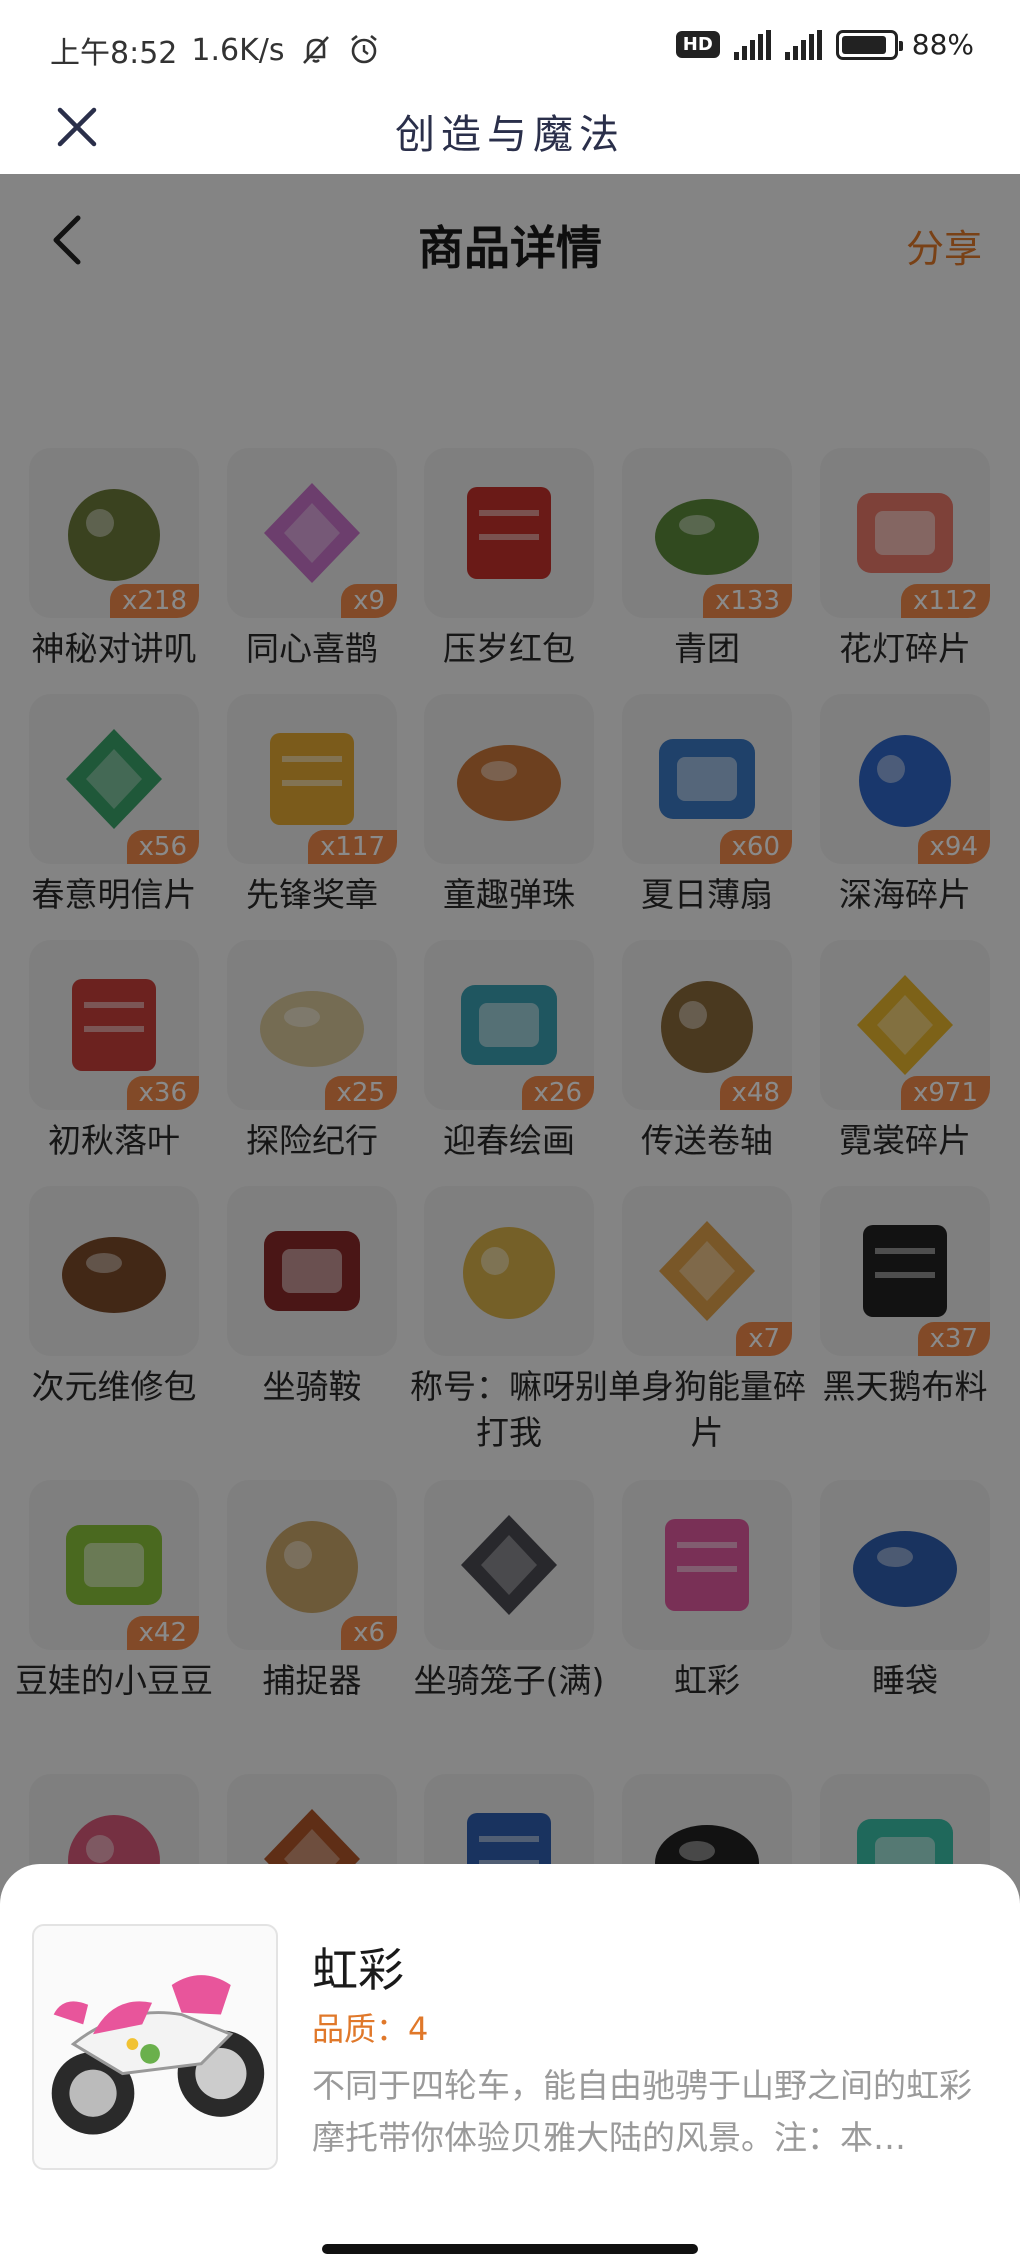  What do you see at coordinates (315, 50) in the screenshot?
I see `mute-bell-icon` at bounding box center [315, 50].